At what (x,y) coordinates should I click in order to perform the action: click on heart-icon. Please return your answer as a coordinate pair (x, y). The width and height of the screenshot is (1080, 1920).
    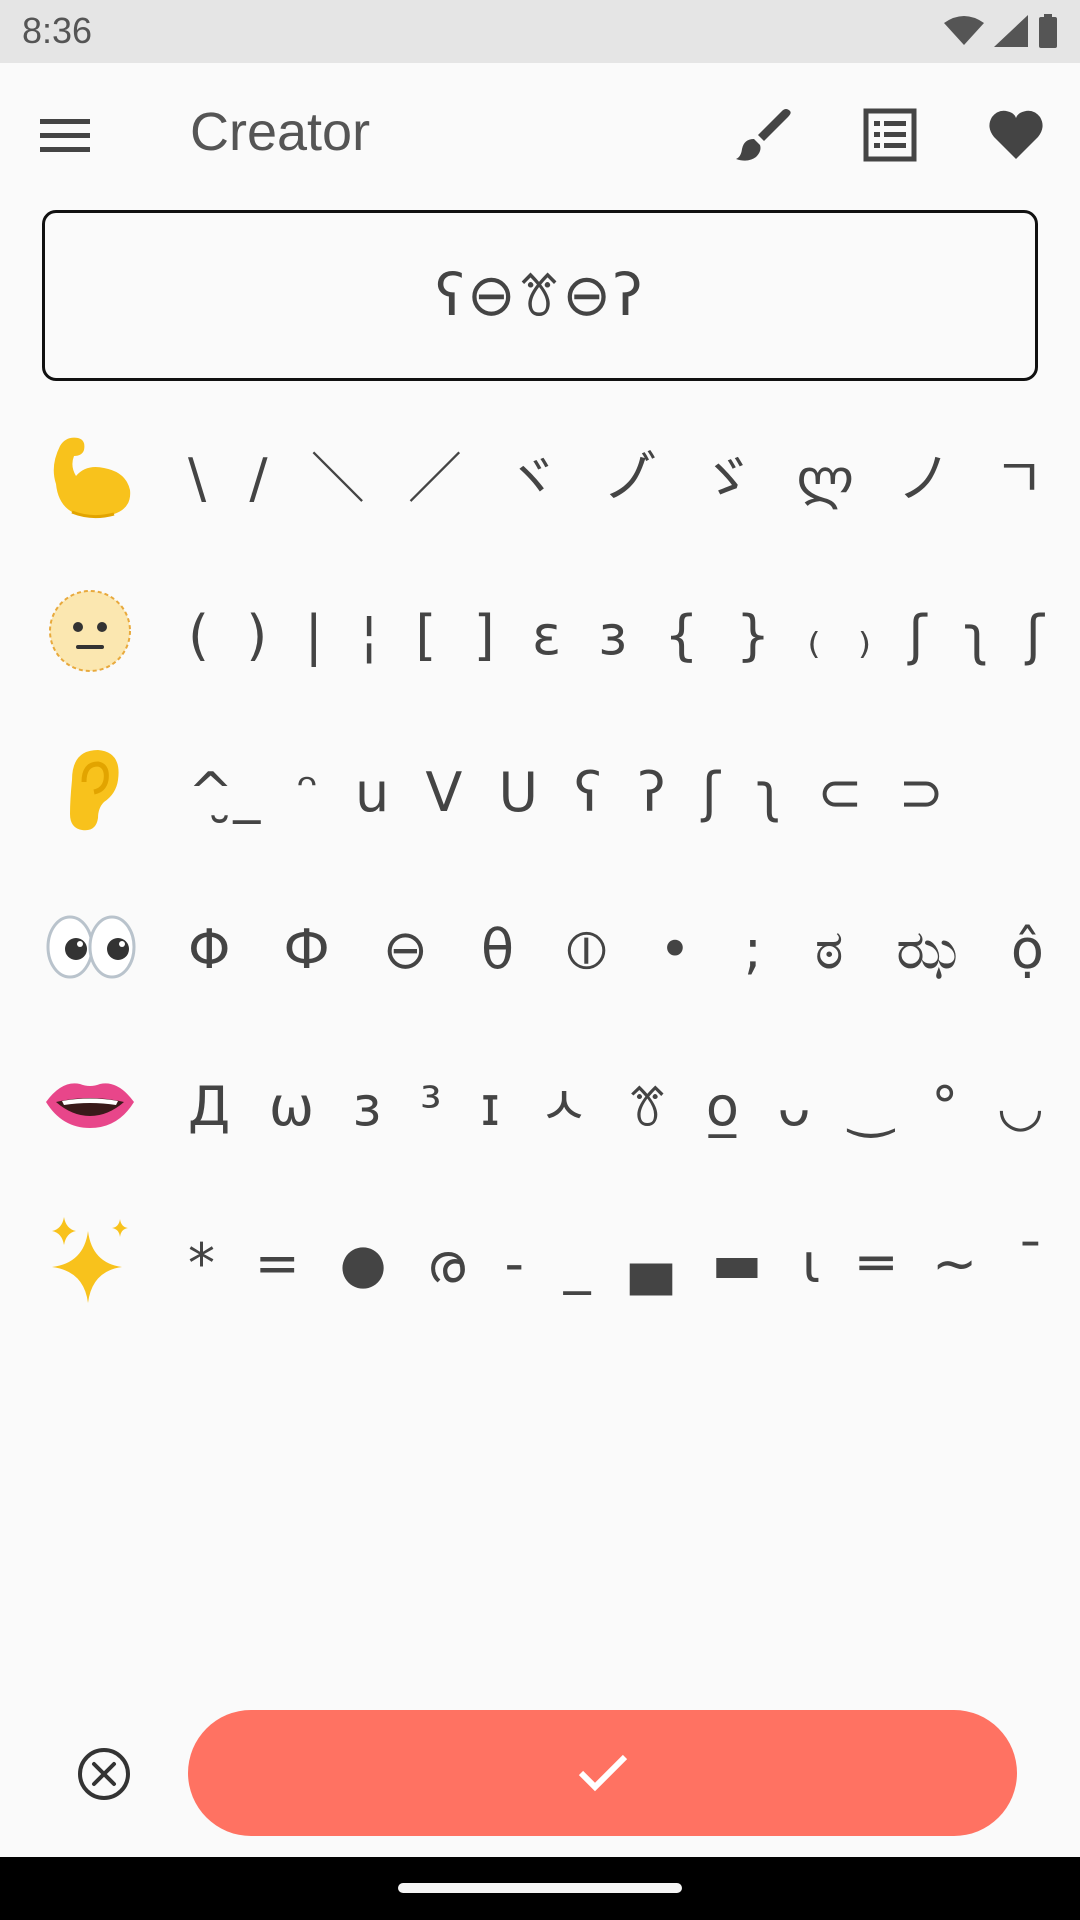
    Looking at the image, I should click on (1016, 134).